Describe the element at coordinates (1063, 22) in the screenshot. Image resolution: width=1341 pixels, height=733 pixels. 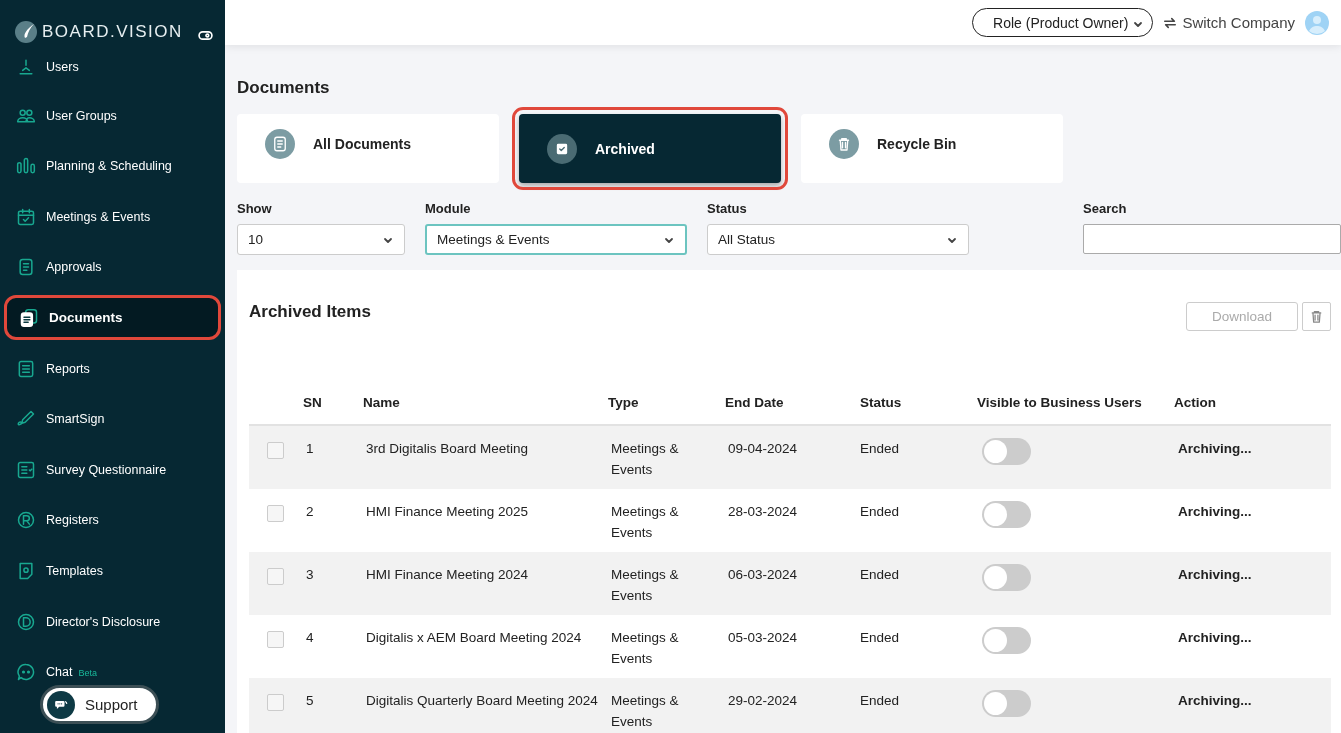
I see `role-dropdown: Role (Product Owner)` at that location.